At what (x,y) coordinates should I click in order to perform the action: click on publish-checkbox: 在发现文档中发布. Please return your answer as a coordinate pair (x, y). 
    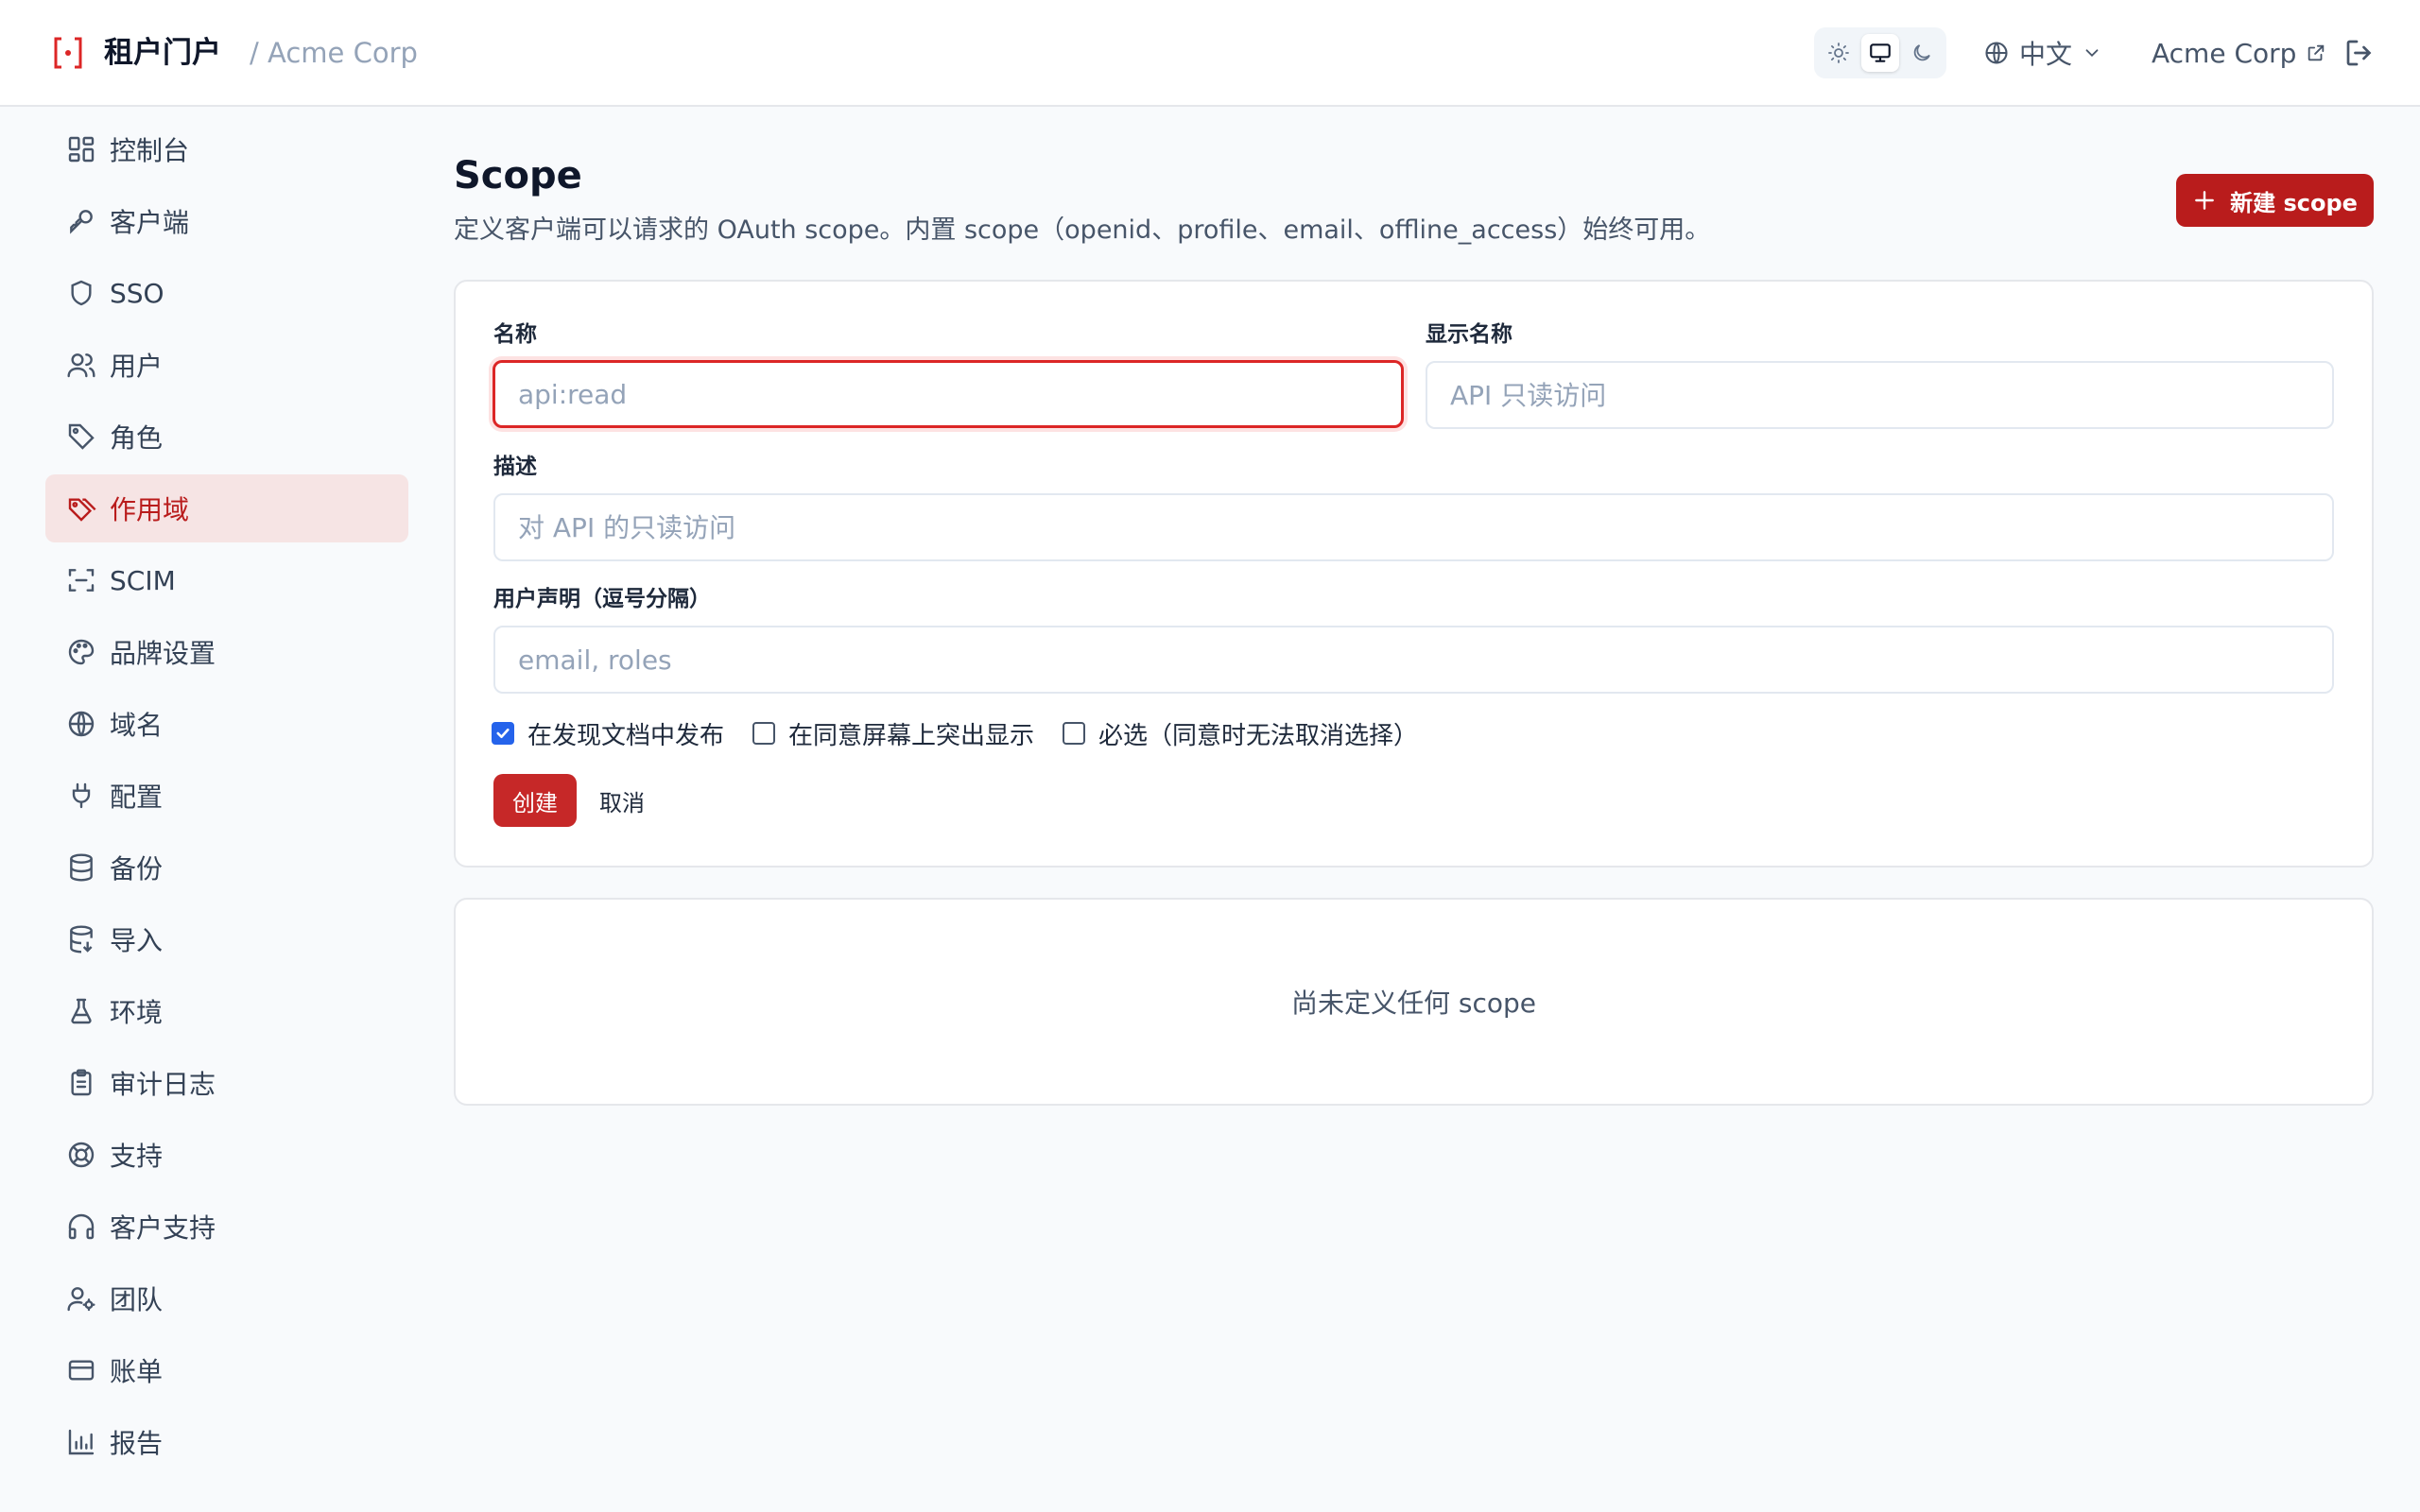
    Looking at the image, I should click on (608, 733).